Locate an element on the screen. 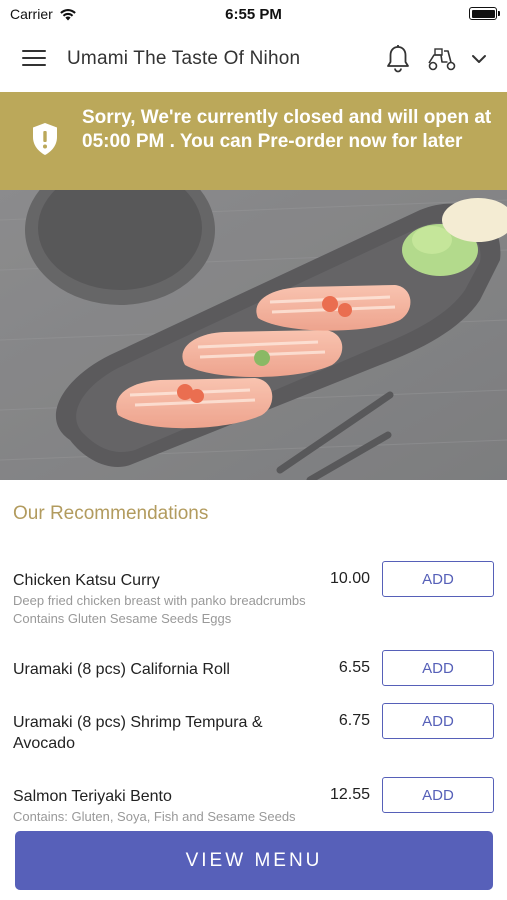 This screenshot has width=507, height=900. menu-item-price: 10.00 is located at coordinates (349, 578).